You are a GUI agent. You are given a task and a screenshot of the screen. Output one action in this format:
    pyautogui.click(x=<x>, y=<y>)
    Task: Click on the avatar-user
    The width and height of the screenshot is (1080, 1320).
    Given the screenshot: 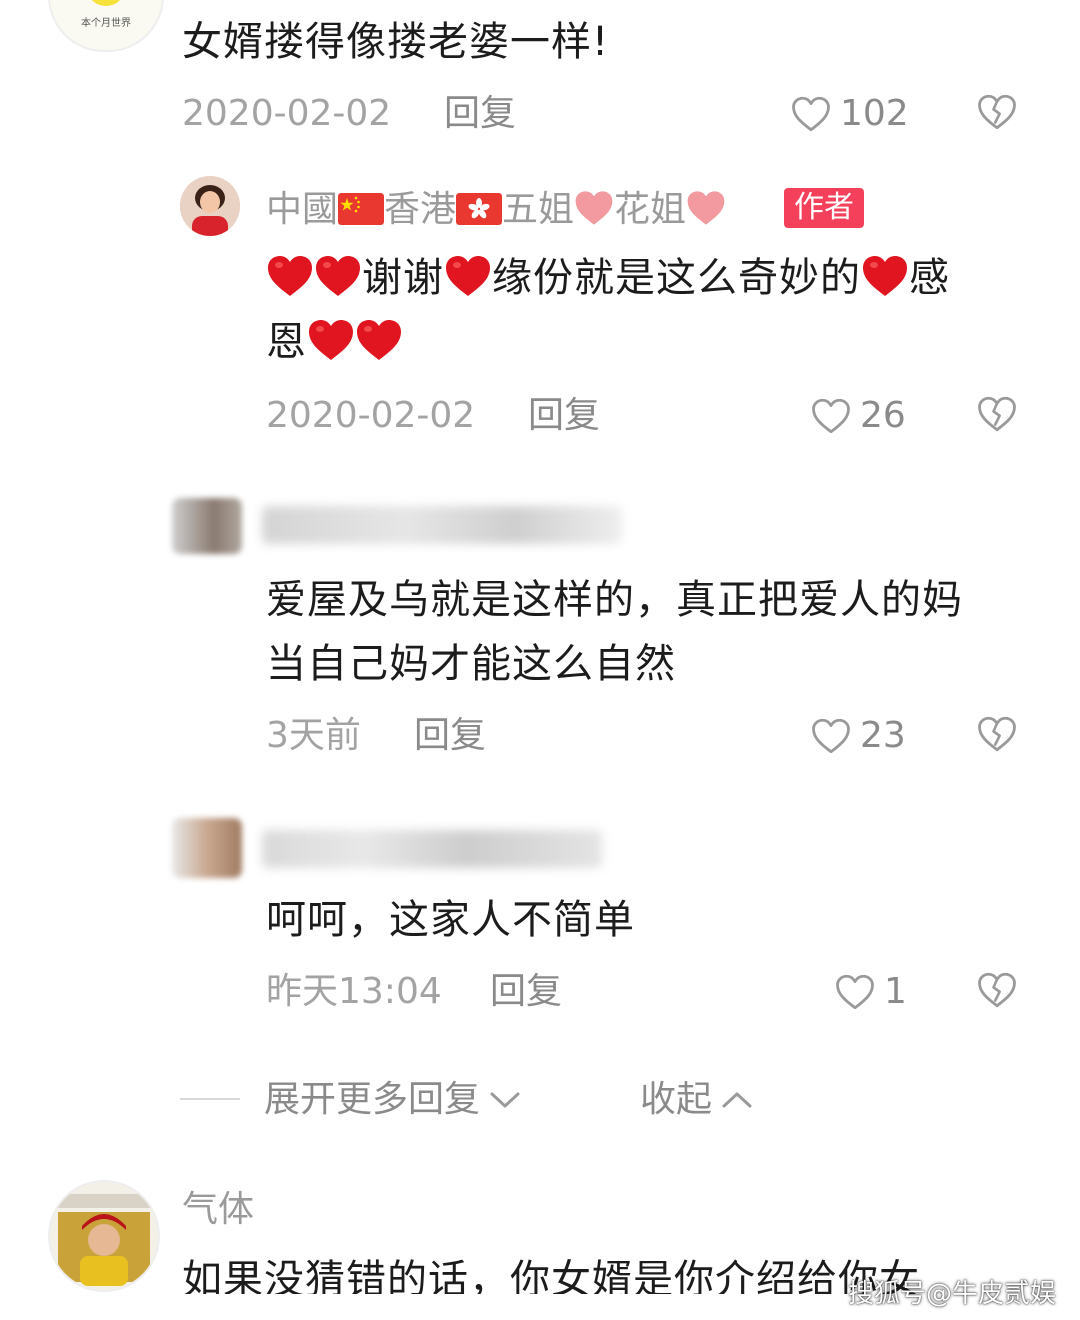 What is the action you would take?
    pyautogui.click(x=104, y=1236)
    